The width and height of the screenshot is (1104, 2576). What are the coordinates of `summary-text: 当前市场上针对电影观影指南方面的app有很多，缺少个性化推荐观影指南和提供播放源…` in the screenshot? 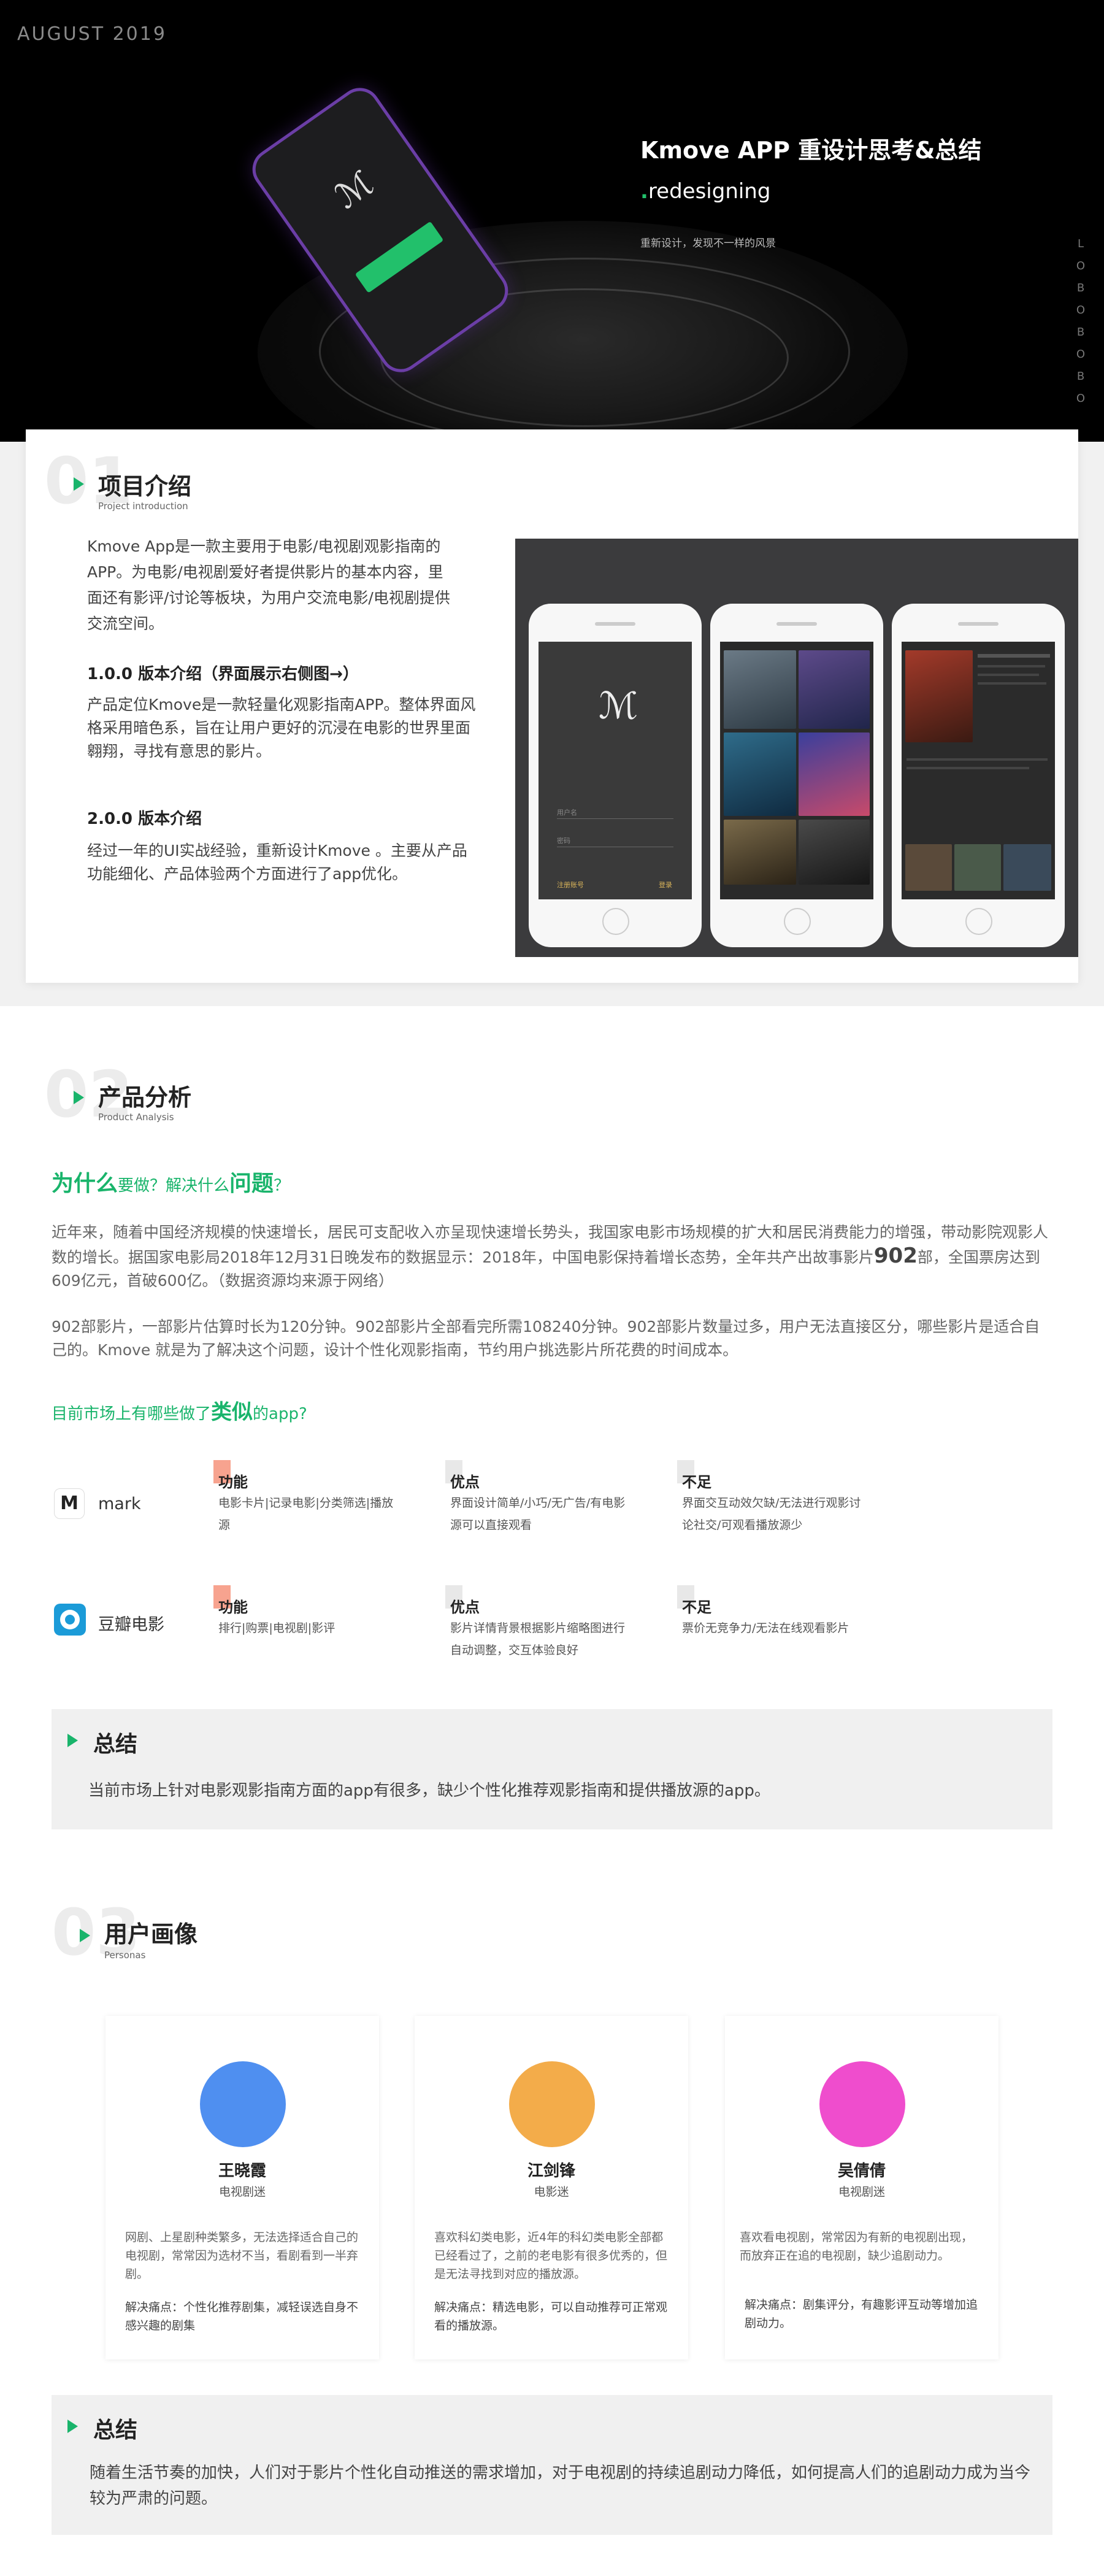 It's located at (429, 1791).